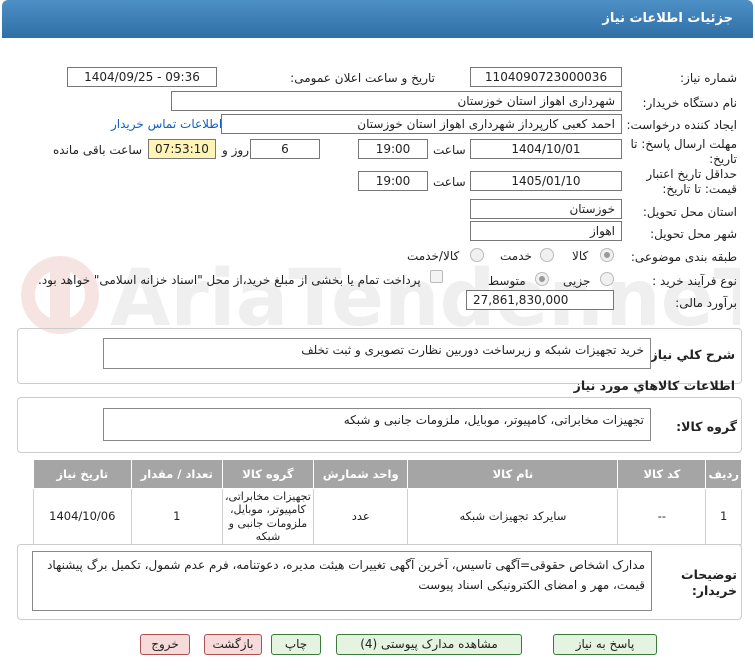 This screenshot has width=755, height=670. What do you see at coordinates (546, 149) in the screenshot?
I see `deadline-date-field: 1404/10/01` at bounding box center [546, 149].